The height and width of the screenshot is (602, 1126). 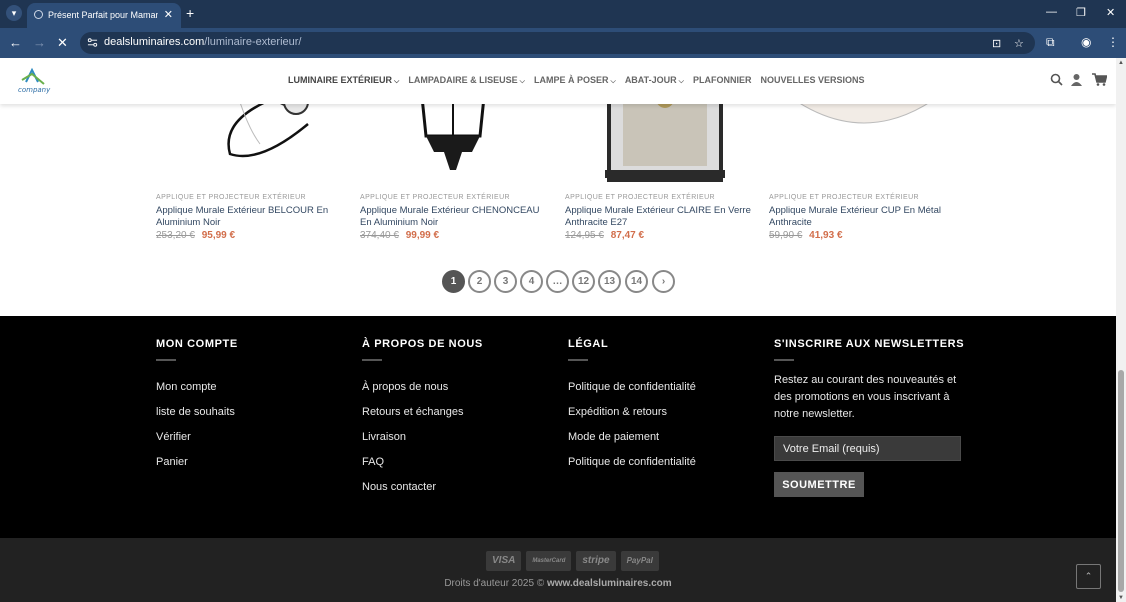 What do you see at coordinates (1121, 63) in the screenshot?
I see `scroll-up-arrow-icon: ▲` at bounding box center [1121, 63].